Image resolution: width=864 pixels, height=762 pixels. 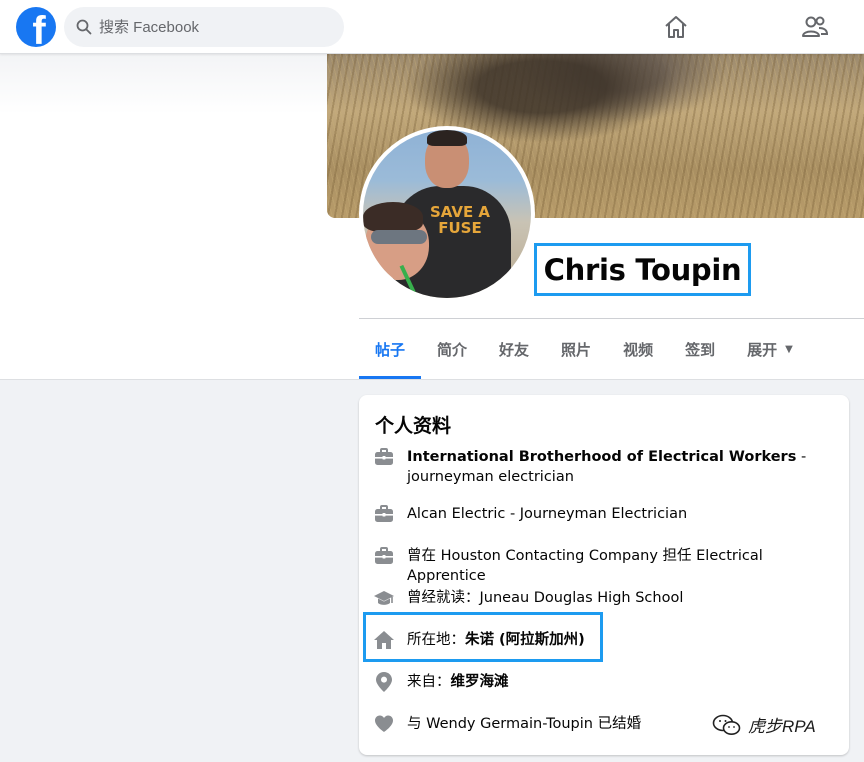 I want to click on avatar-person-hair, so click(x=447, y=138).